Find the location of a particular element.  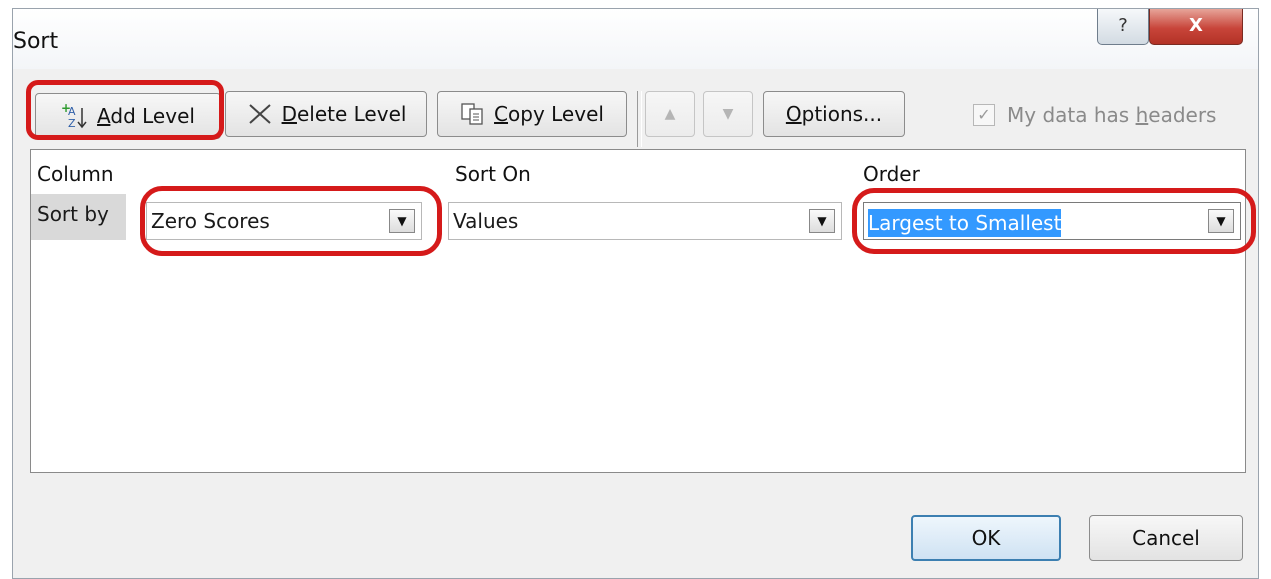

order-select-highlight is located at coordinates (1054, 221).